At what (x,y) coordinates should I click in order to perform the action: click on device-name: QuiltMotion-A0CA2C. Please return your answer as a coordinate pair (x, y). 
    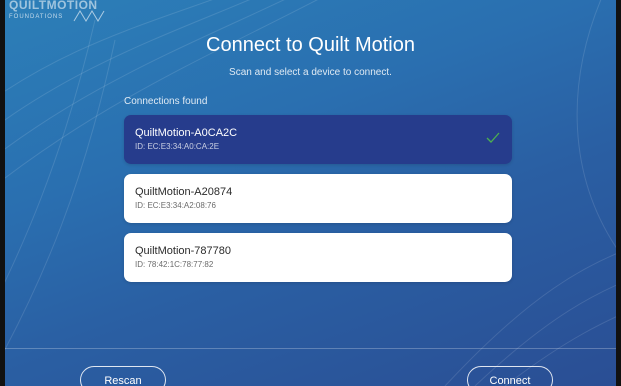
    Looking at the image, I should click on (186, 133).